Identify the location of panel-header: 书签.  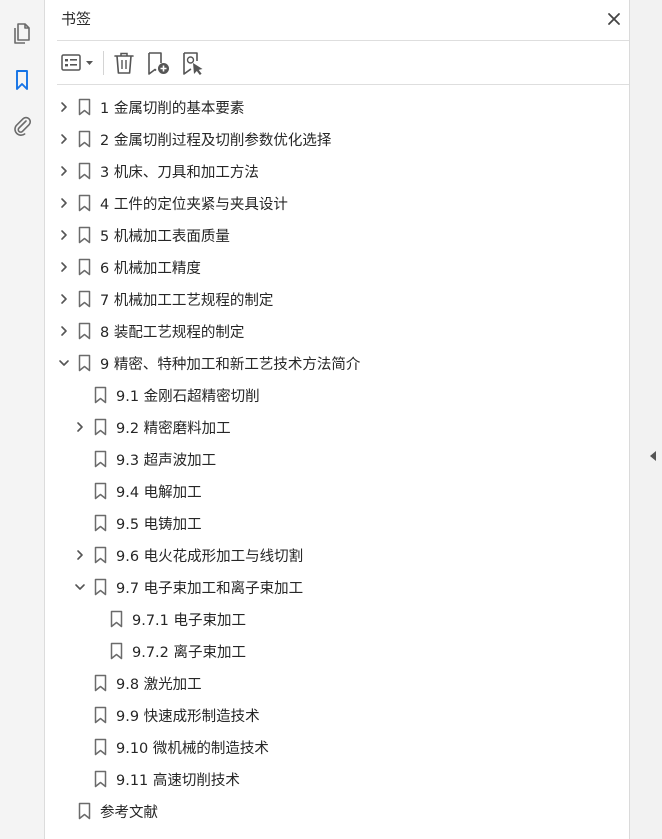
(337, 20).